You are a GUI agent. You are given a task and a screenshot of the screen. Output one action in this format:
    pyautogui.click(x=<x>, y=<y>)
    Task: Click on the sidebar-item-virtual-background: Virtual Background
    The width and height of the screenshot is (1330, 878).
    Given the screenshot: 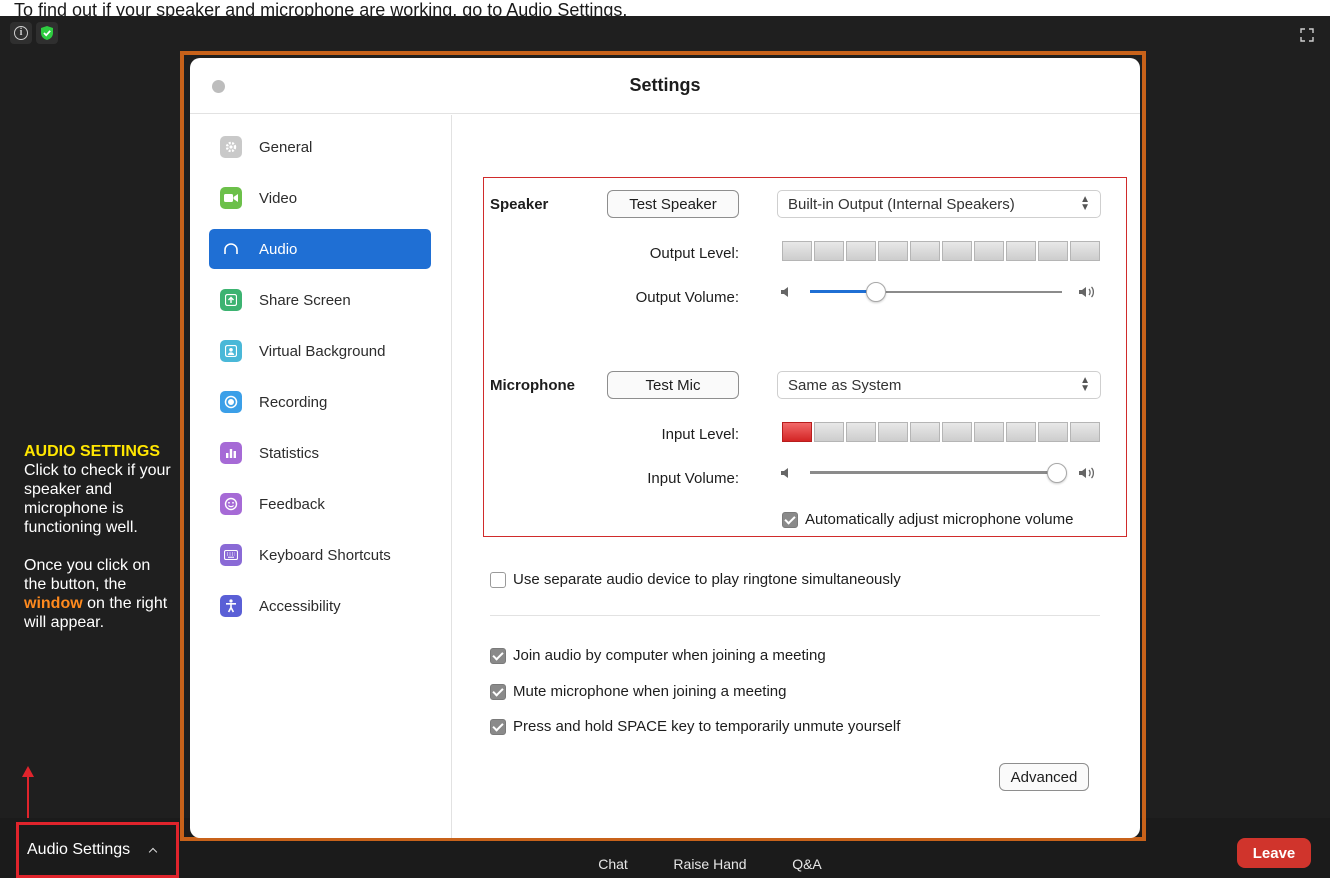 What is the action you would take?
    pyautogui.click(x=320, y=351)
    